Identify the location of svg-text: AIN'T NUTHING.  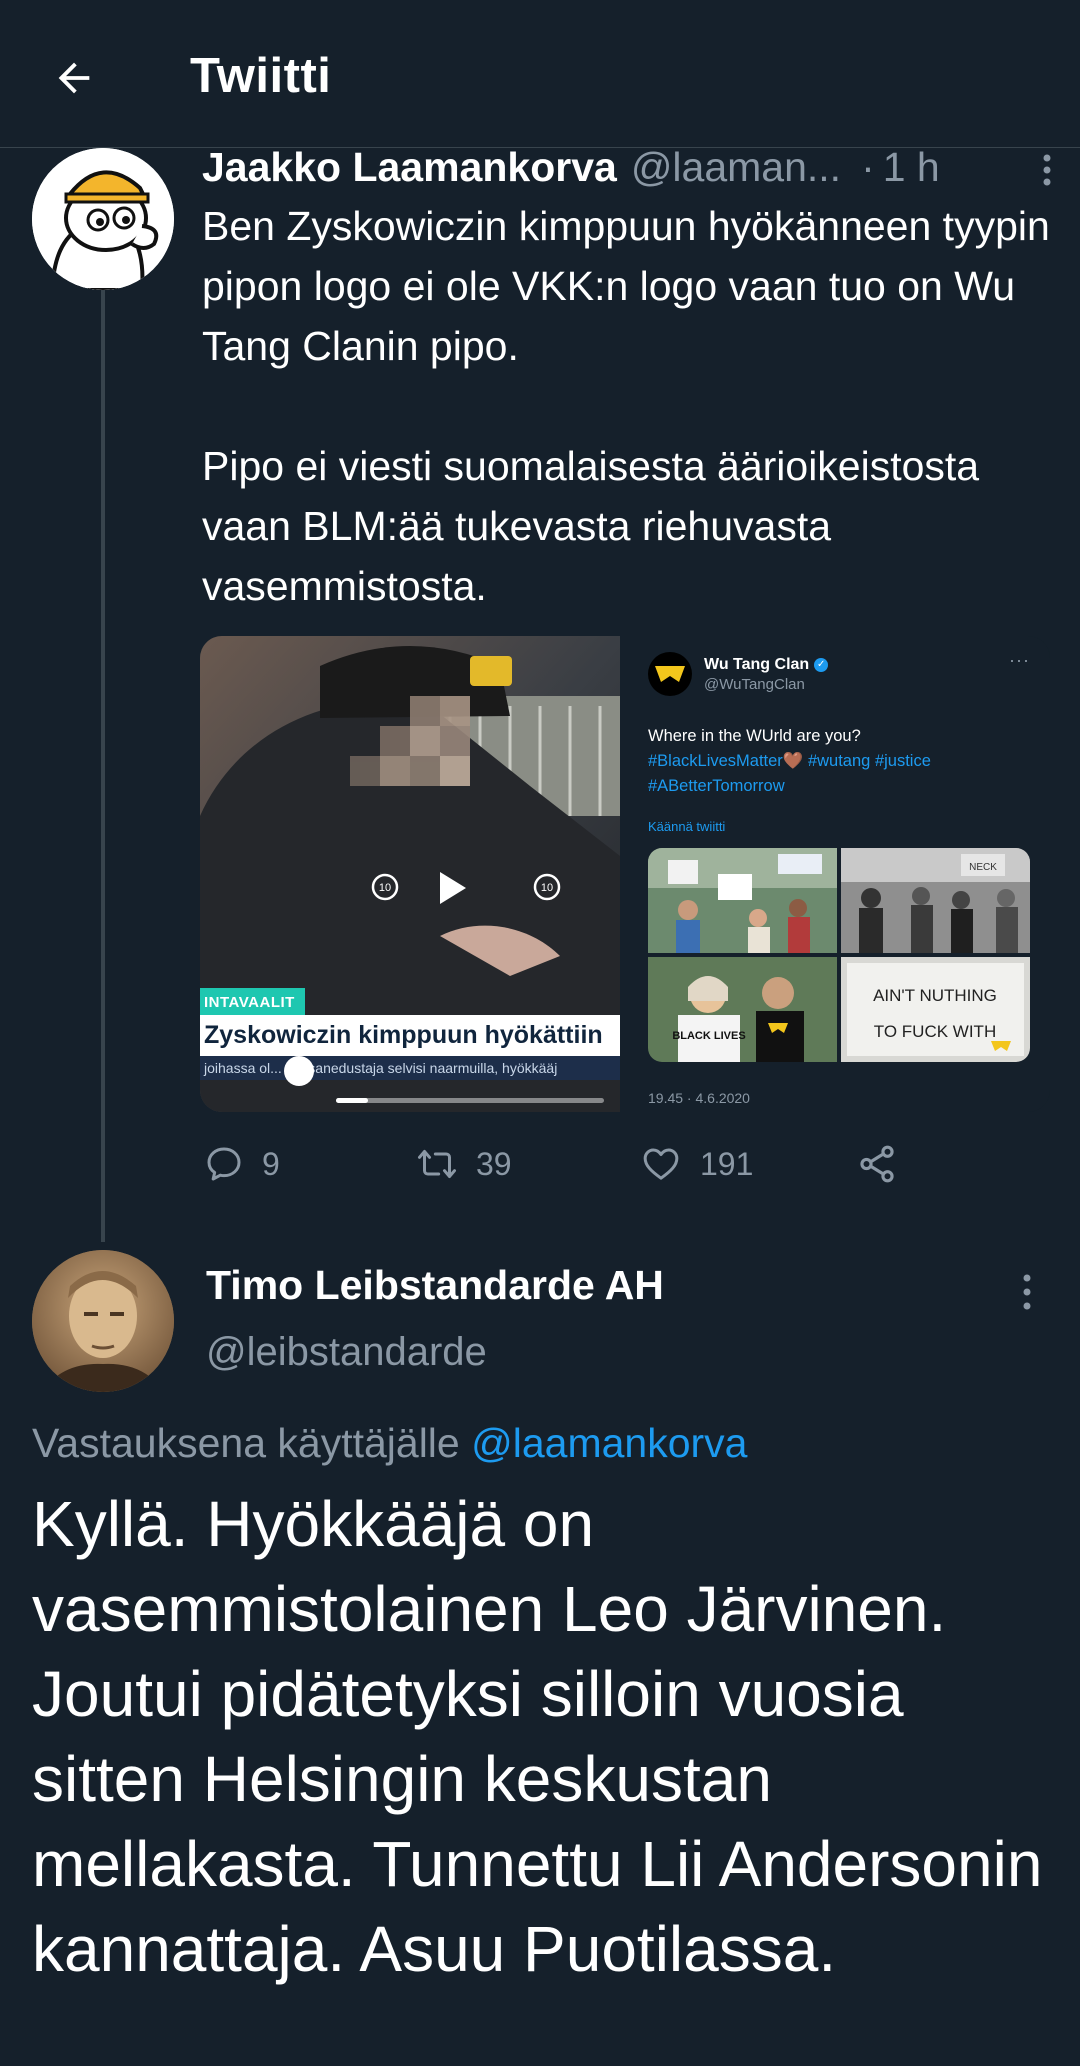
(935, 995).